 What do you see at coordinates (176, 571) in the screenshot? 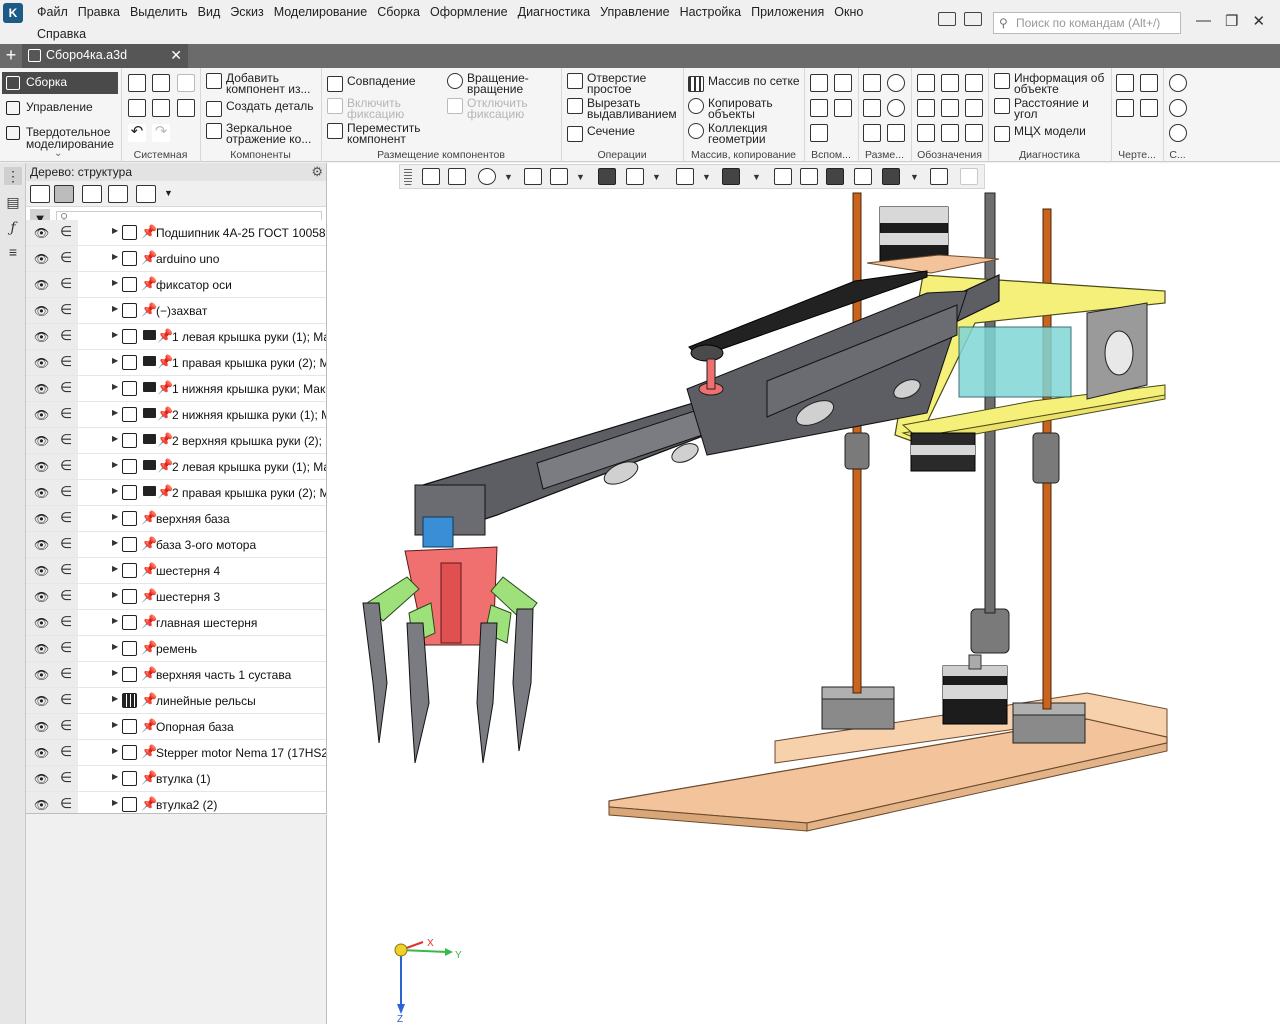
I see `tree-row: 👁 ∈ ▶ 📌 шестерня 4` at bounding box center [176, 571].